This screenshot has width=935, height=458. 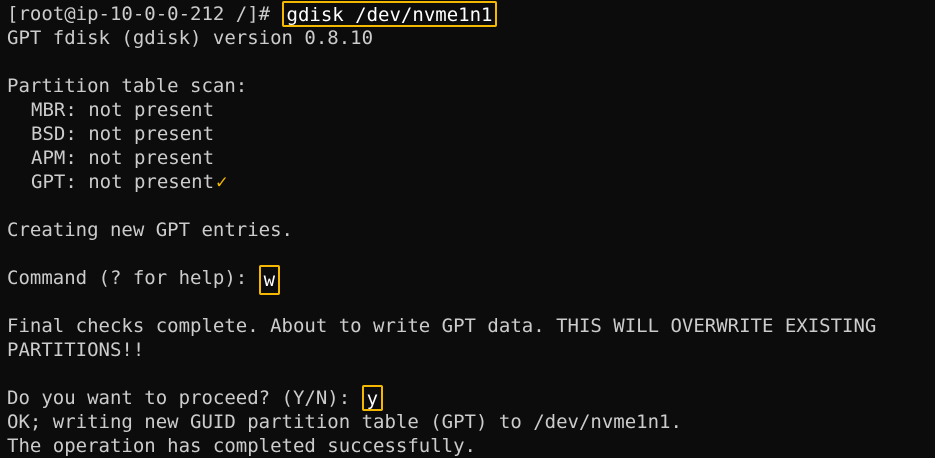 I want to click on scan-apm: APM: not present, so click(x=123, y=158).